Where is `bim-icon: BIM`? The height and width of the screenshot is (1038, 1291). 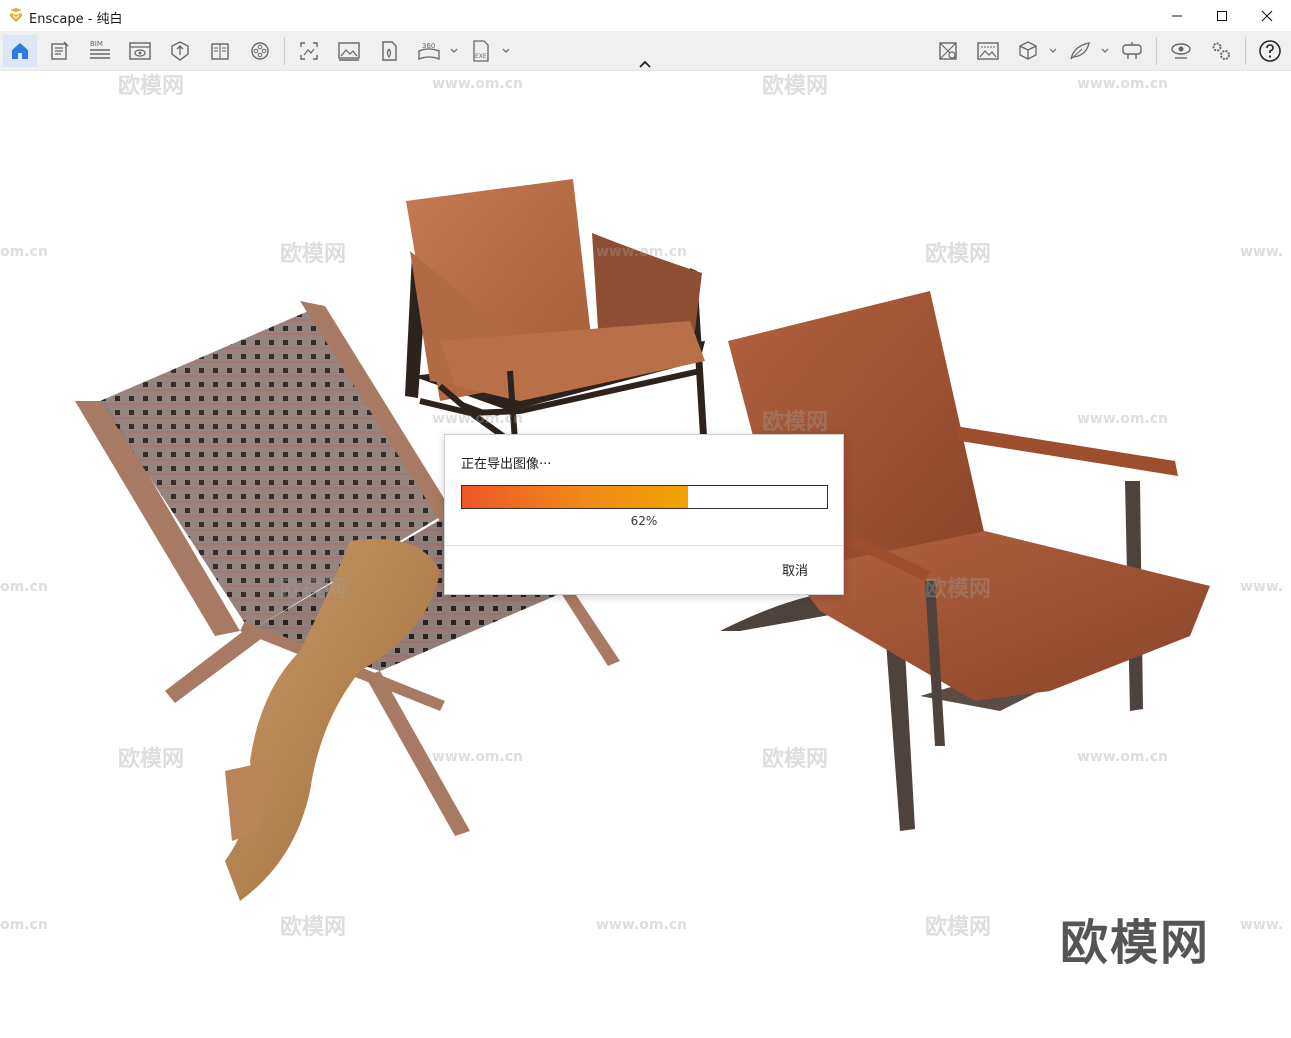
bim-icon: BIM is located at coordinates (100, 49).